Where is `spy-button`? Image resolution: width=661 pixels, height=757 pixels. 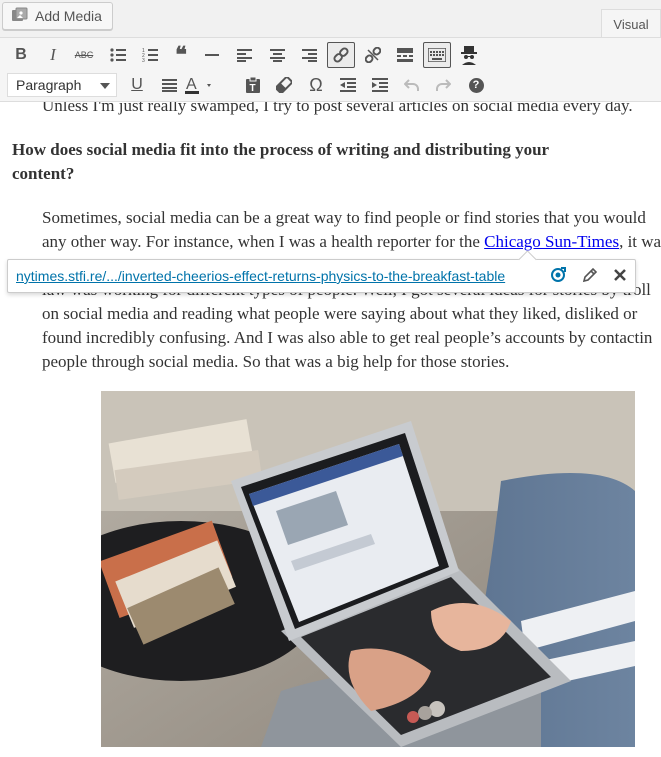 spy-button is located at coordinates (469, 55).